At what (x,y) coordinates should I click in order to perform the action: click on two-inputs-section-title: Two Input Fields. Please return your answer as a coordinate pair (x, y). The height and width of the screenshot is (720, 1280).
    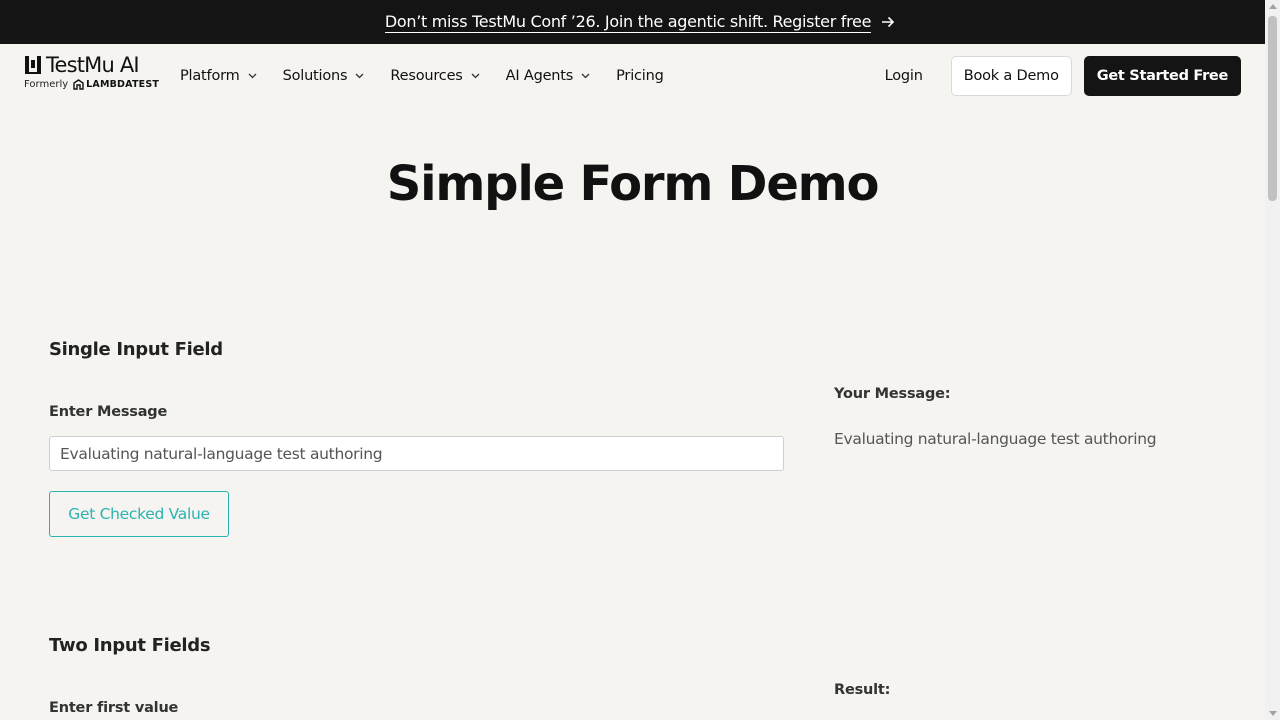
    Looking at the image, I should click on (130, 645).